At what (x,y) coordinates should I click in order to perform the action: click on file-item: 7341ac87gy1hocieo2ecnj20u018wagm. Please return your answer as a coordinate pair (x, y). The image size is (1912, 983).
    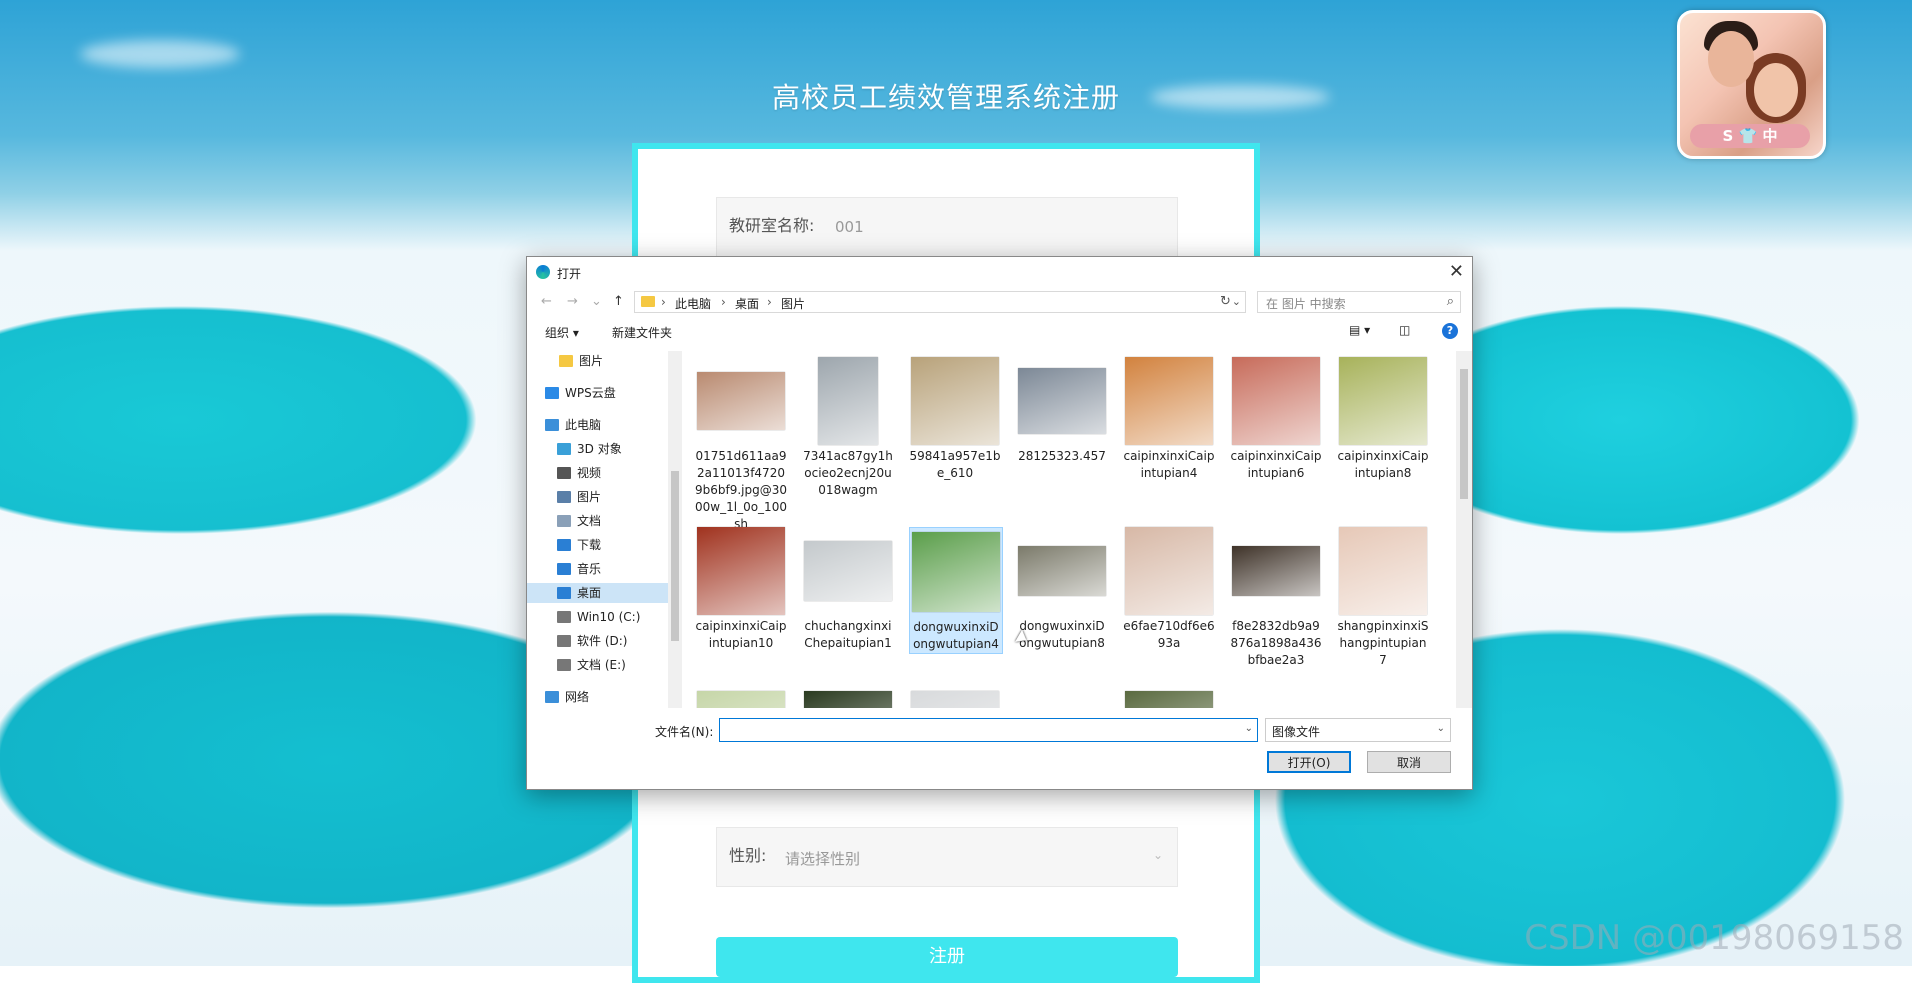
    Looking at the image, I should click on (848, 428).